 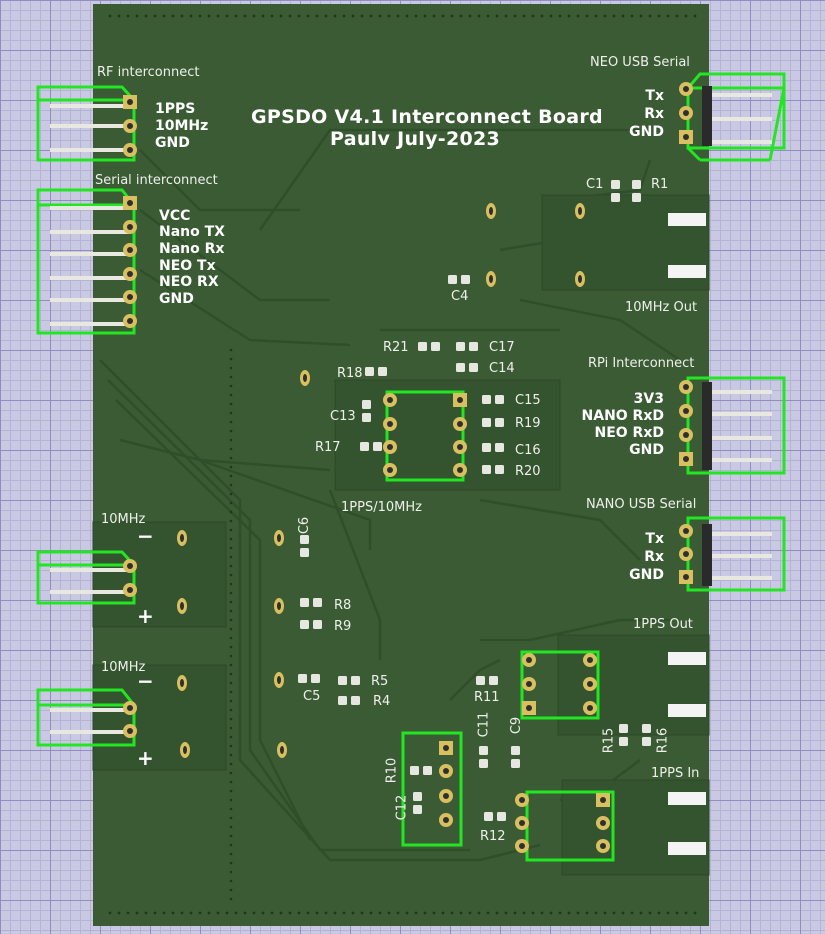 I want to click on section-rf-interconnect: RF interconnect, so click(x=148, y=72).